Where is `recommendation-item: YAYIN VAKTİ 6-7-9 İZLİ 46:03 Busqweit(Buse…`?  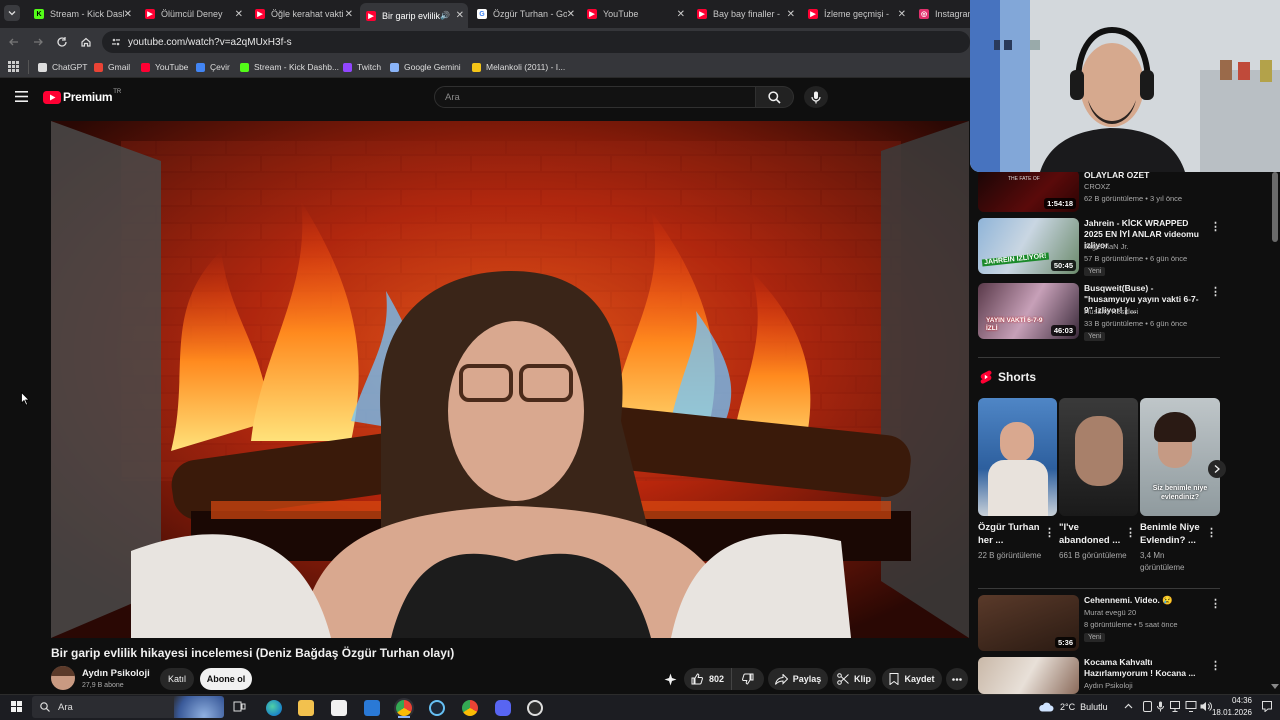 recommendation-item: YAYIN VAKTİ 6-7-9 İZLİ 46:03 Busqweit(Buse… is located at coordinates (1099, 313).